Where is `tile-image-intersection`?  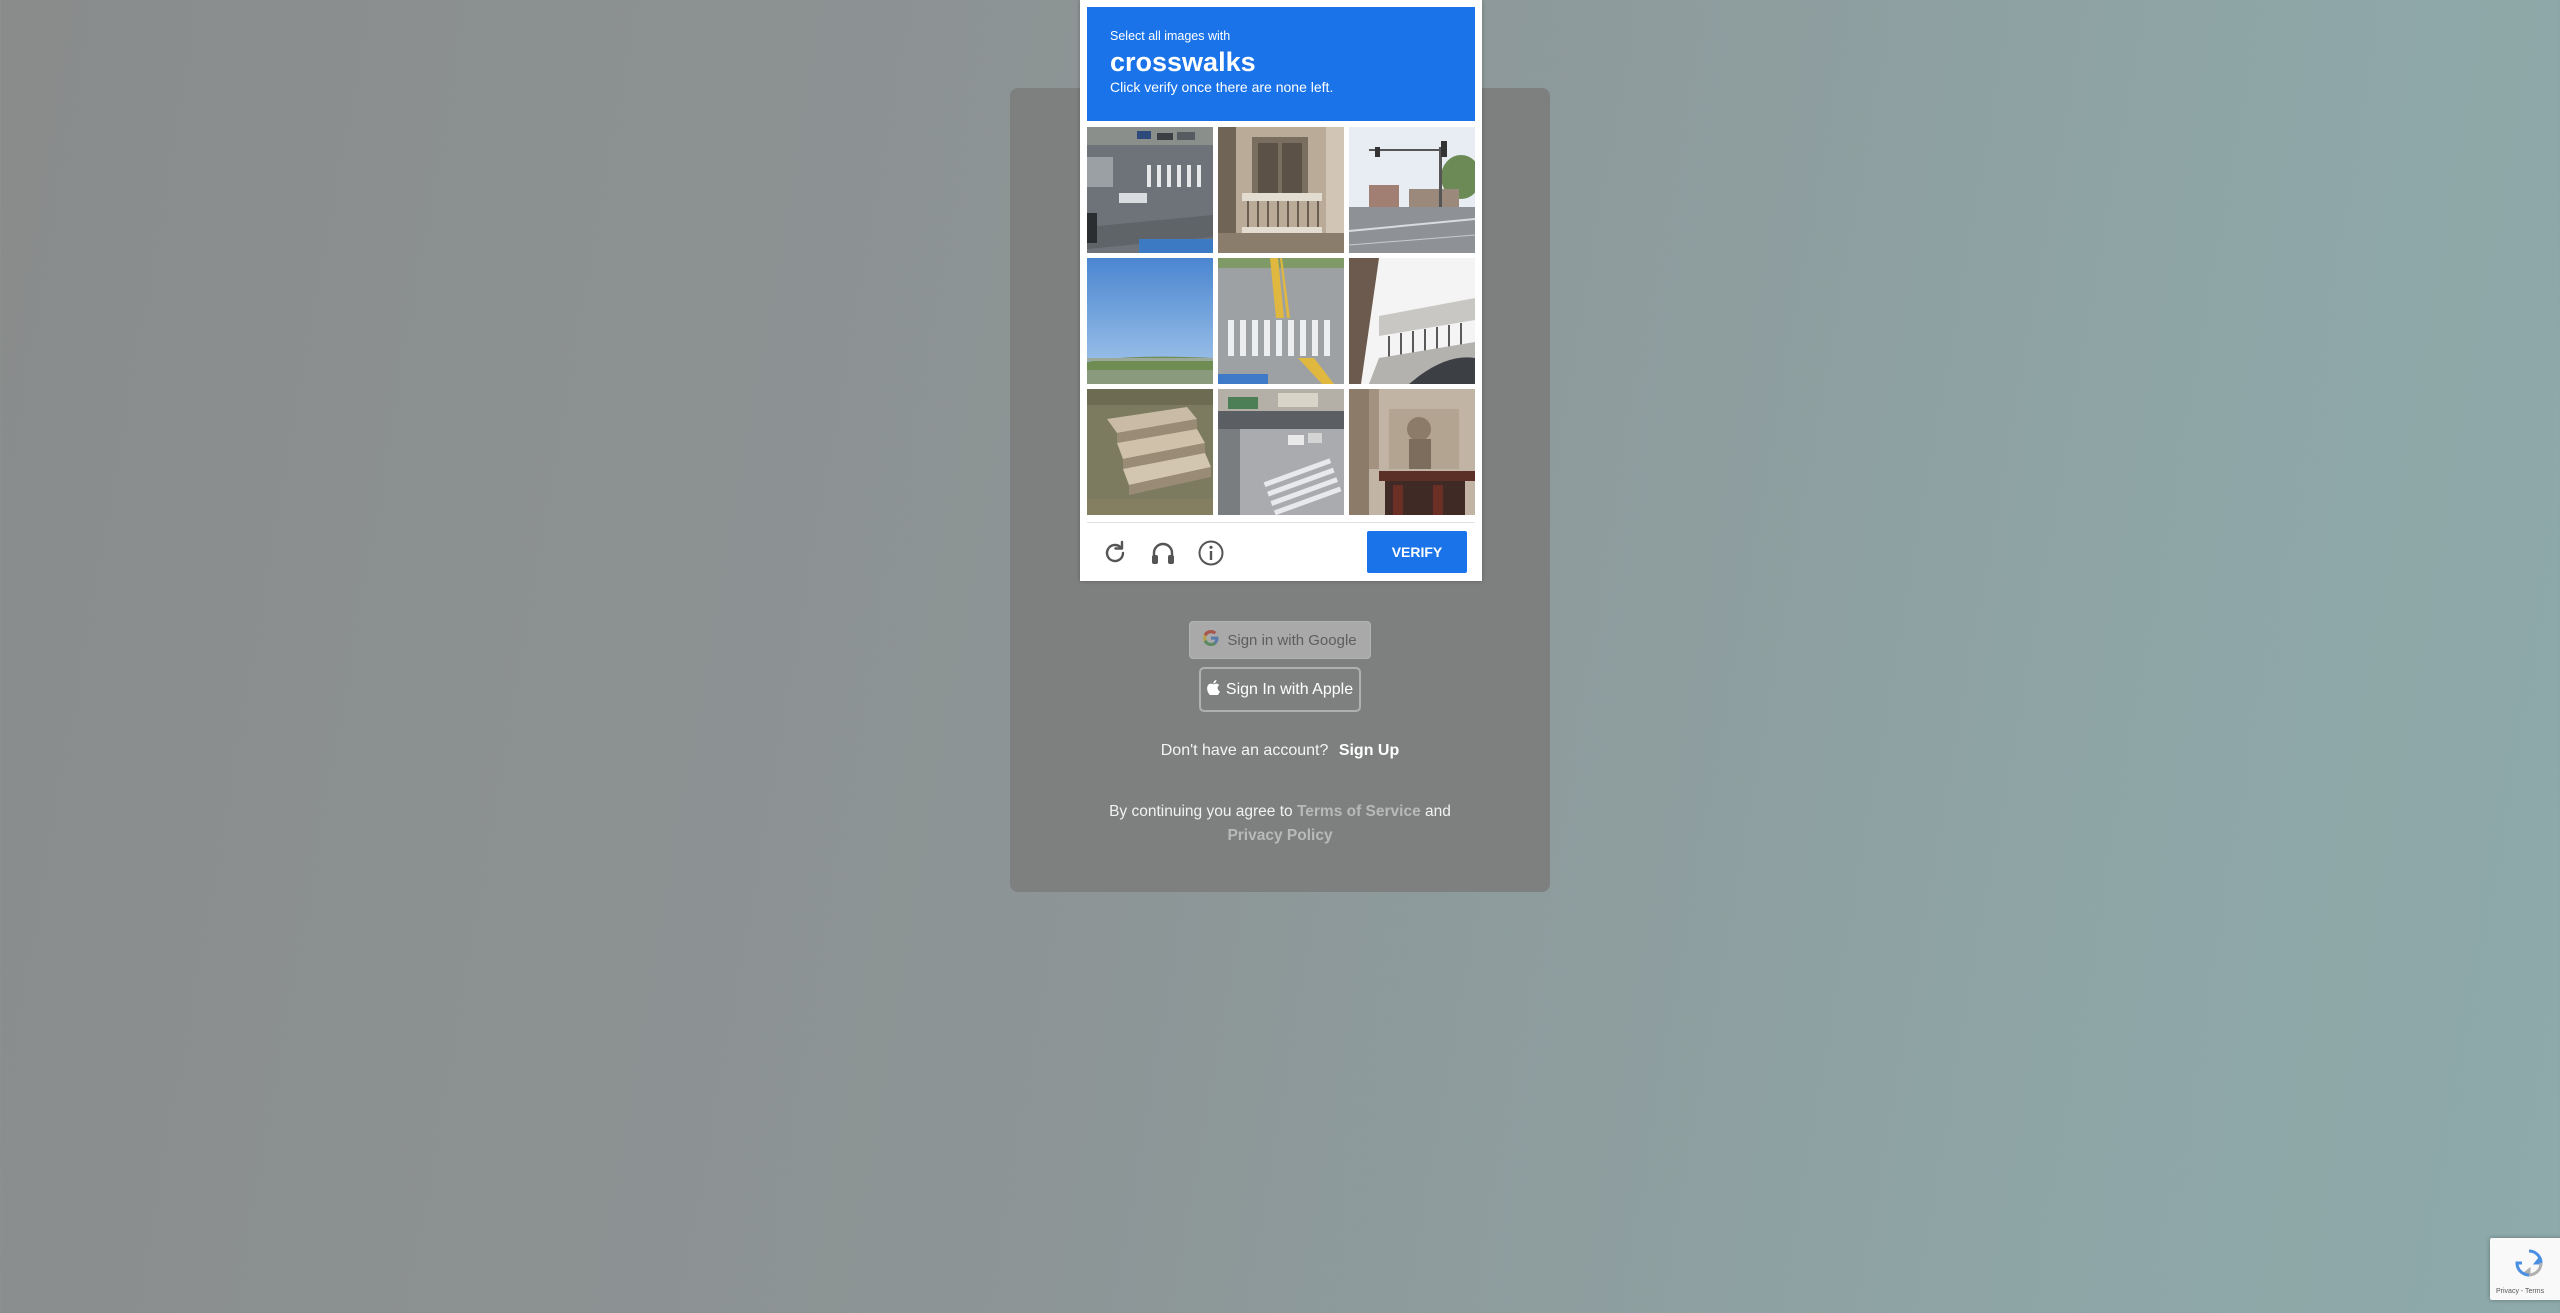 tile-image-intersection is located at coordinates (1150, 190).